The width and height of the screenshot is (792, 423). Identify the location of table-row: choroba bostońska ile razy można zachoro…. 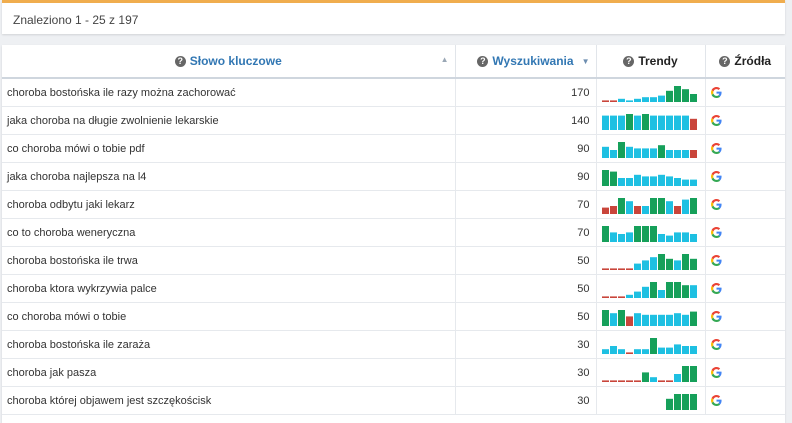
(393, 92).